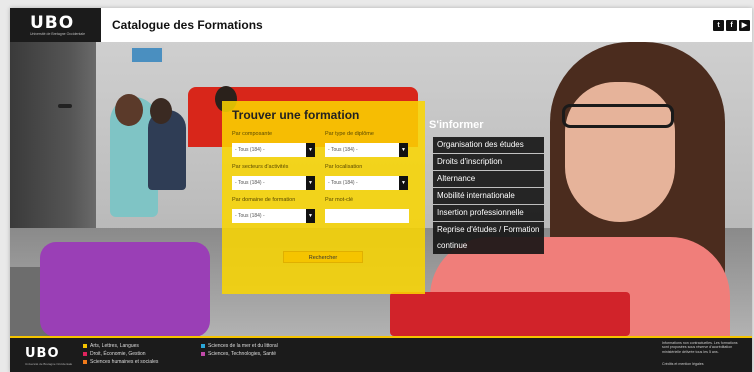  What do you see at coordinates (296, 115) in the screenshot?
I see `search-title: Trouver une formation` at bounding box center [296, 115].